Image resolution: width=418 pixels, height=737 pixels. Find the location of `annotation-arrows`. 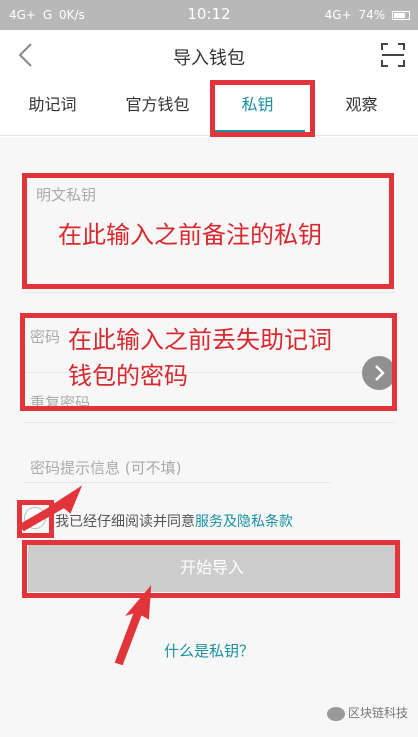

annotation-arrows is located at coordinates (85, 575).